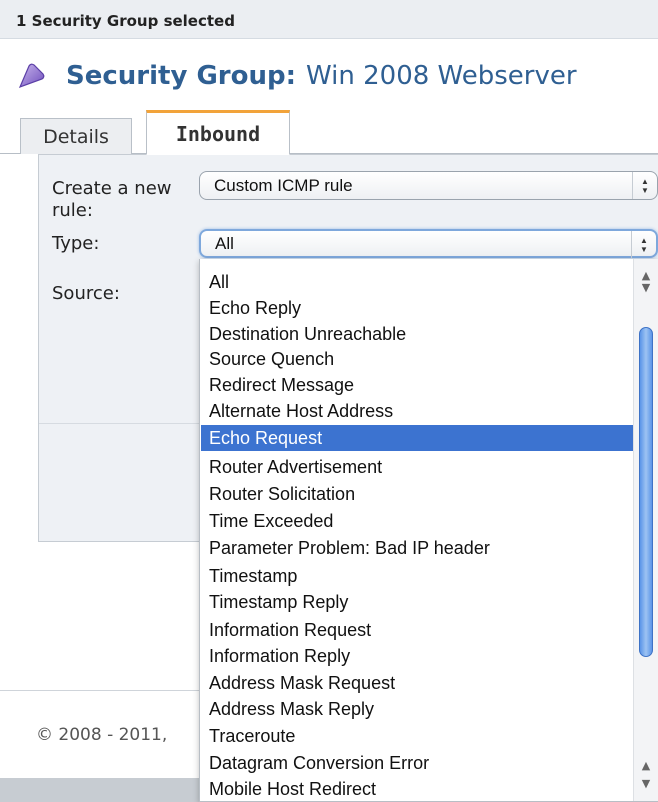 The image size is (658, 802). I want to click on type-select: All ▲ ▼, so click(428, 243).